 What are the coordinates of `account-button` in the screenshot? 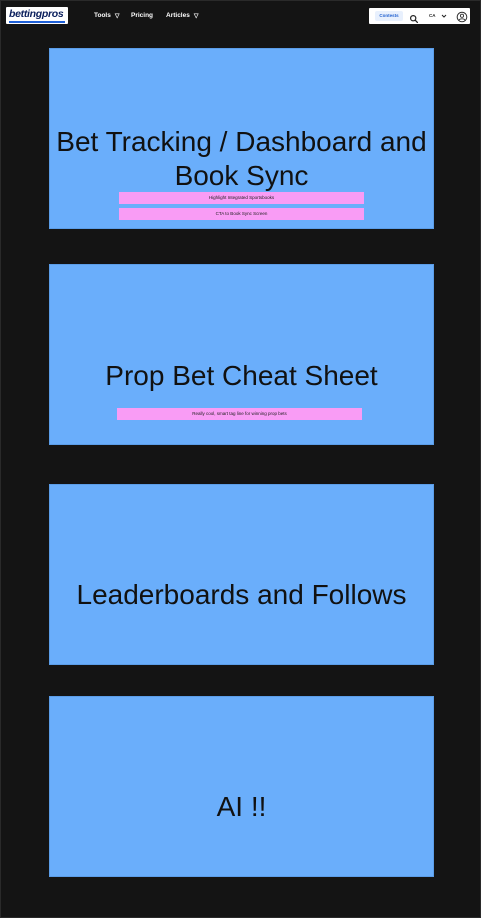 It's located at (462, 16).